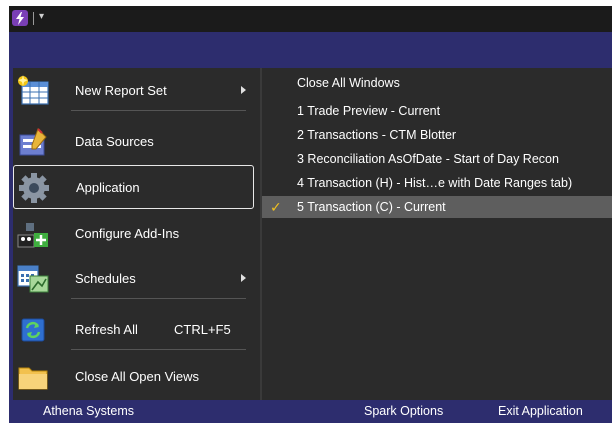  Describe the element at coordinates (202, 329) in the screenshot. I see `menu-item-shortcut: CTRL+F5` at that location.